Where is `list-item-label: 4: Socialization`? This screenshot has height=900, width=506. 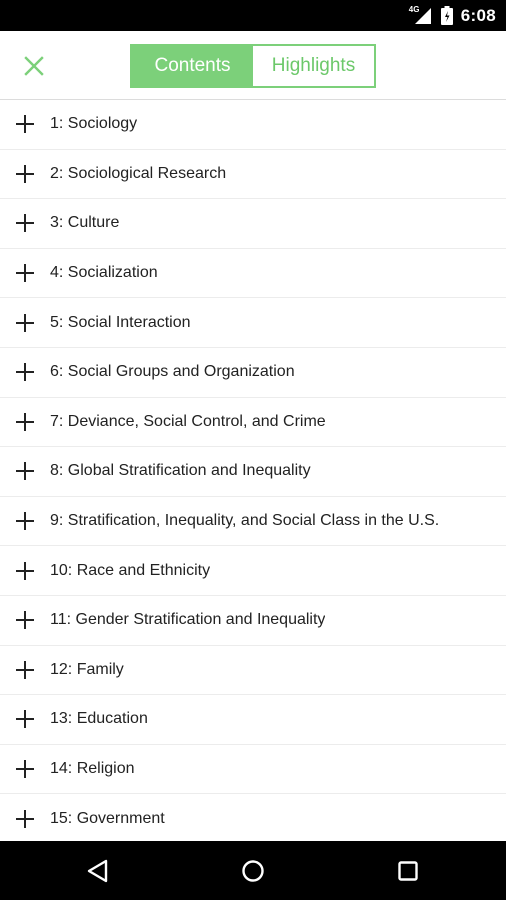
list-item-label: 4: Socialization is located at coordinates (104, 273).